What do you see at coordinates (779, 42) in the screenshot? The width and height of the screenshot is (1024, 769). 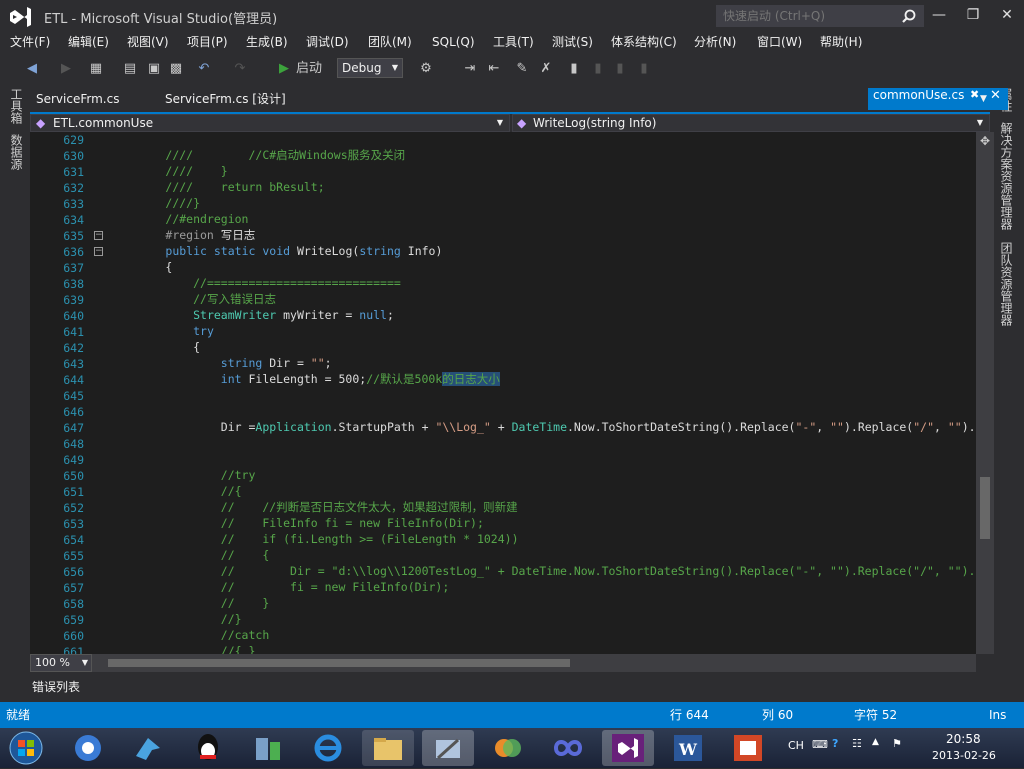 I see `menu-window: 窗口(W)` at bounding box center [779, 42].